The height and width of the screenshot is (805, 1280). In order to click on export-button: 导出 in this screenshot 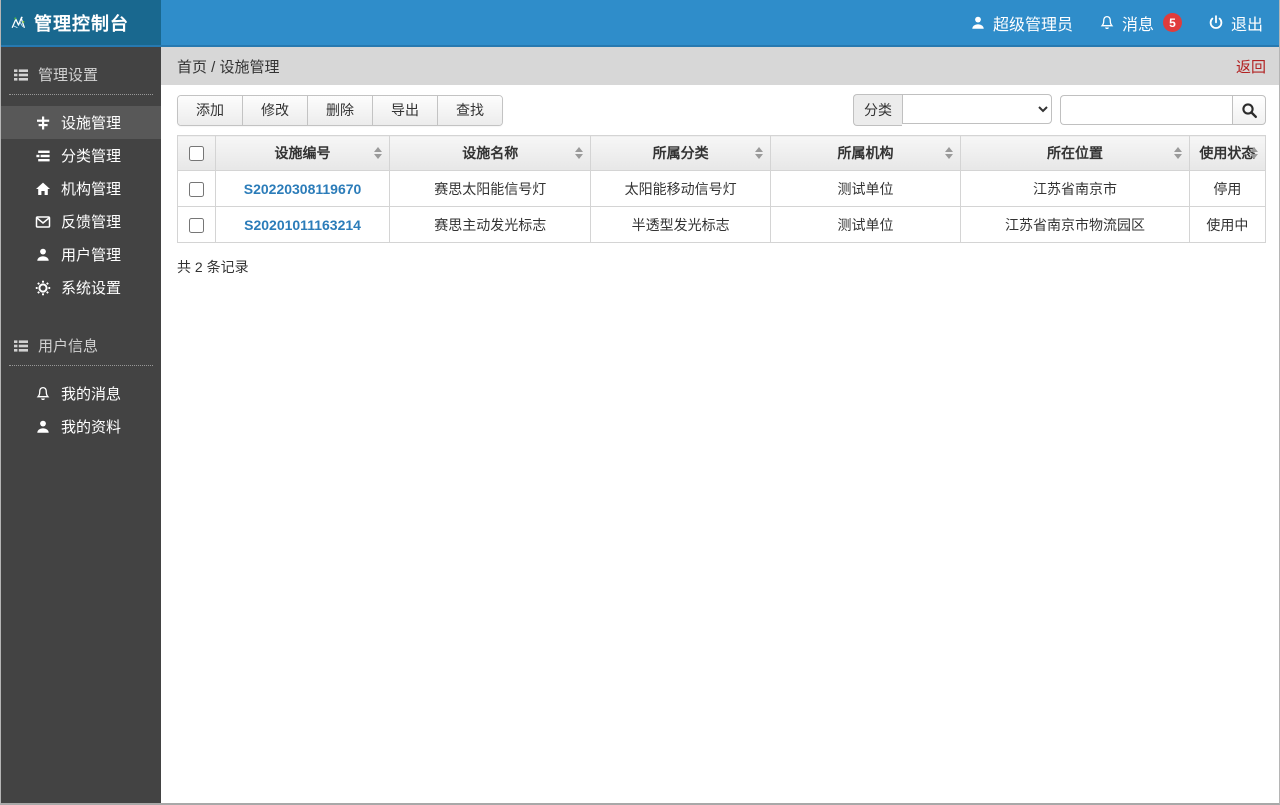, I will do `click(405, 110)`.